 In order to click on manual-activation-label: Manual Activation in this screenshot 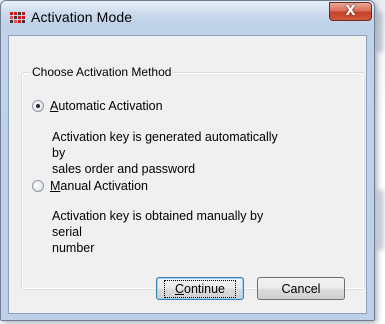, I will do `click(99, 186)`.